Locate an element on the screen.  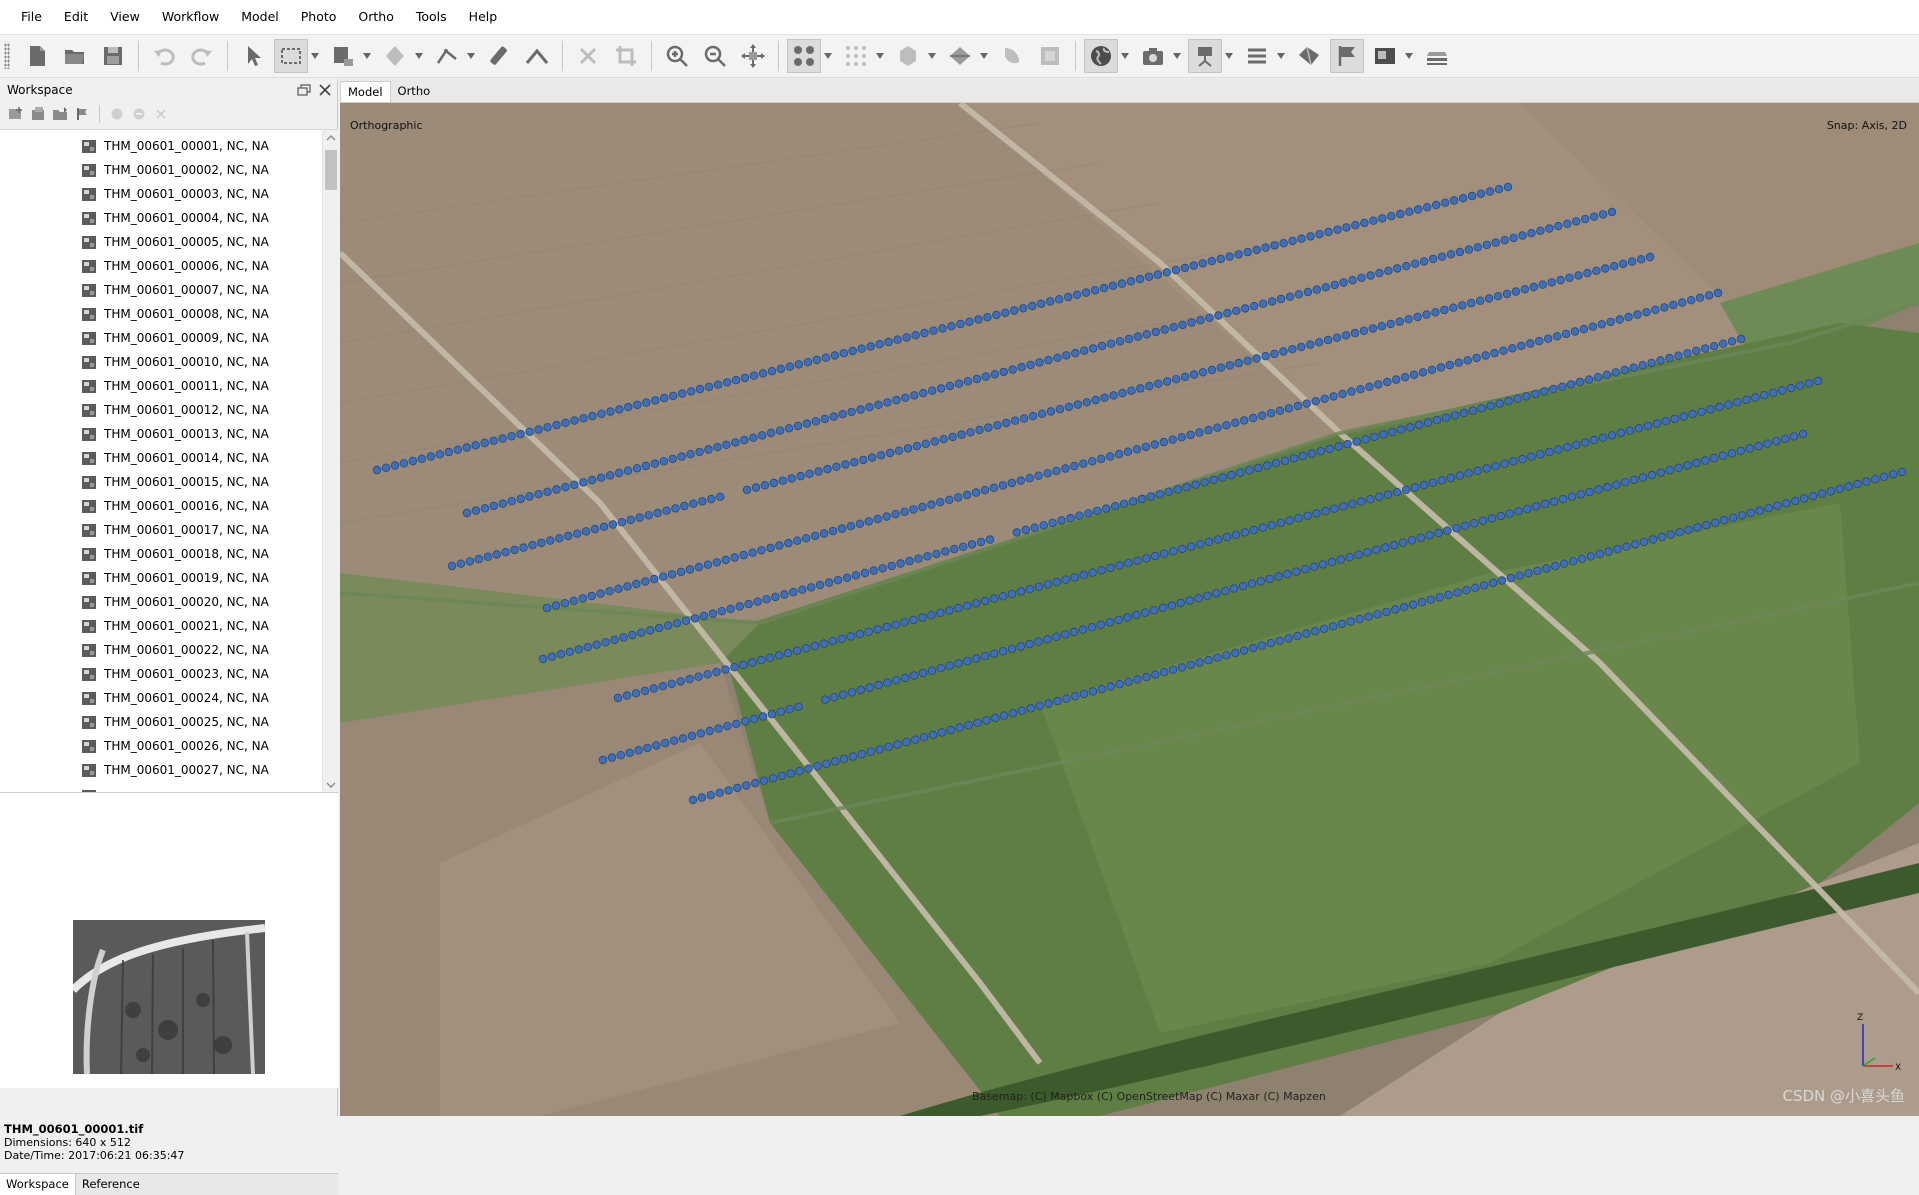
photo-list-item: THM_00601_00010, NC, NA is located at coordinates (175, 362).